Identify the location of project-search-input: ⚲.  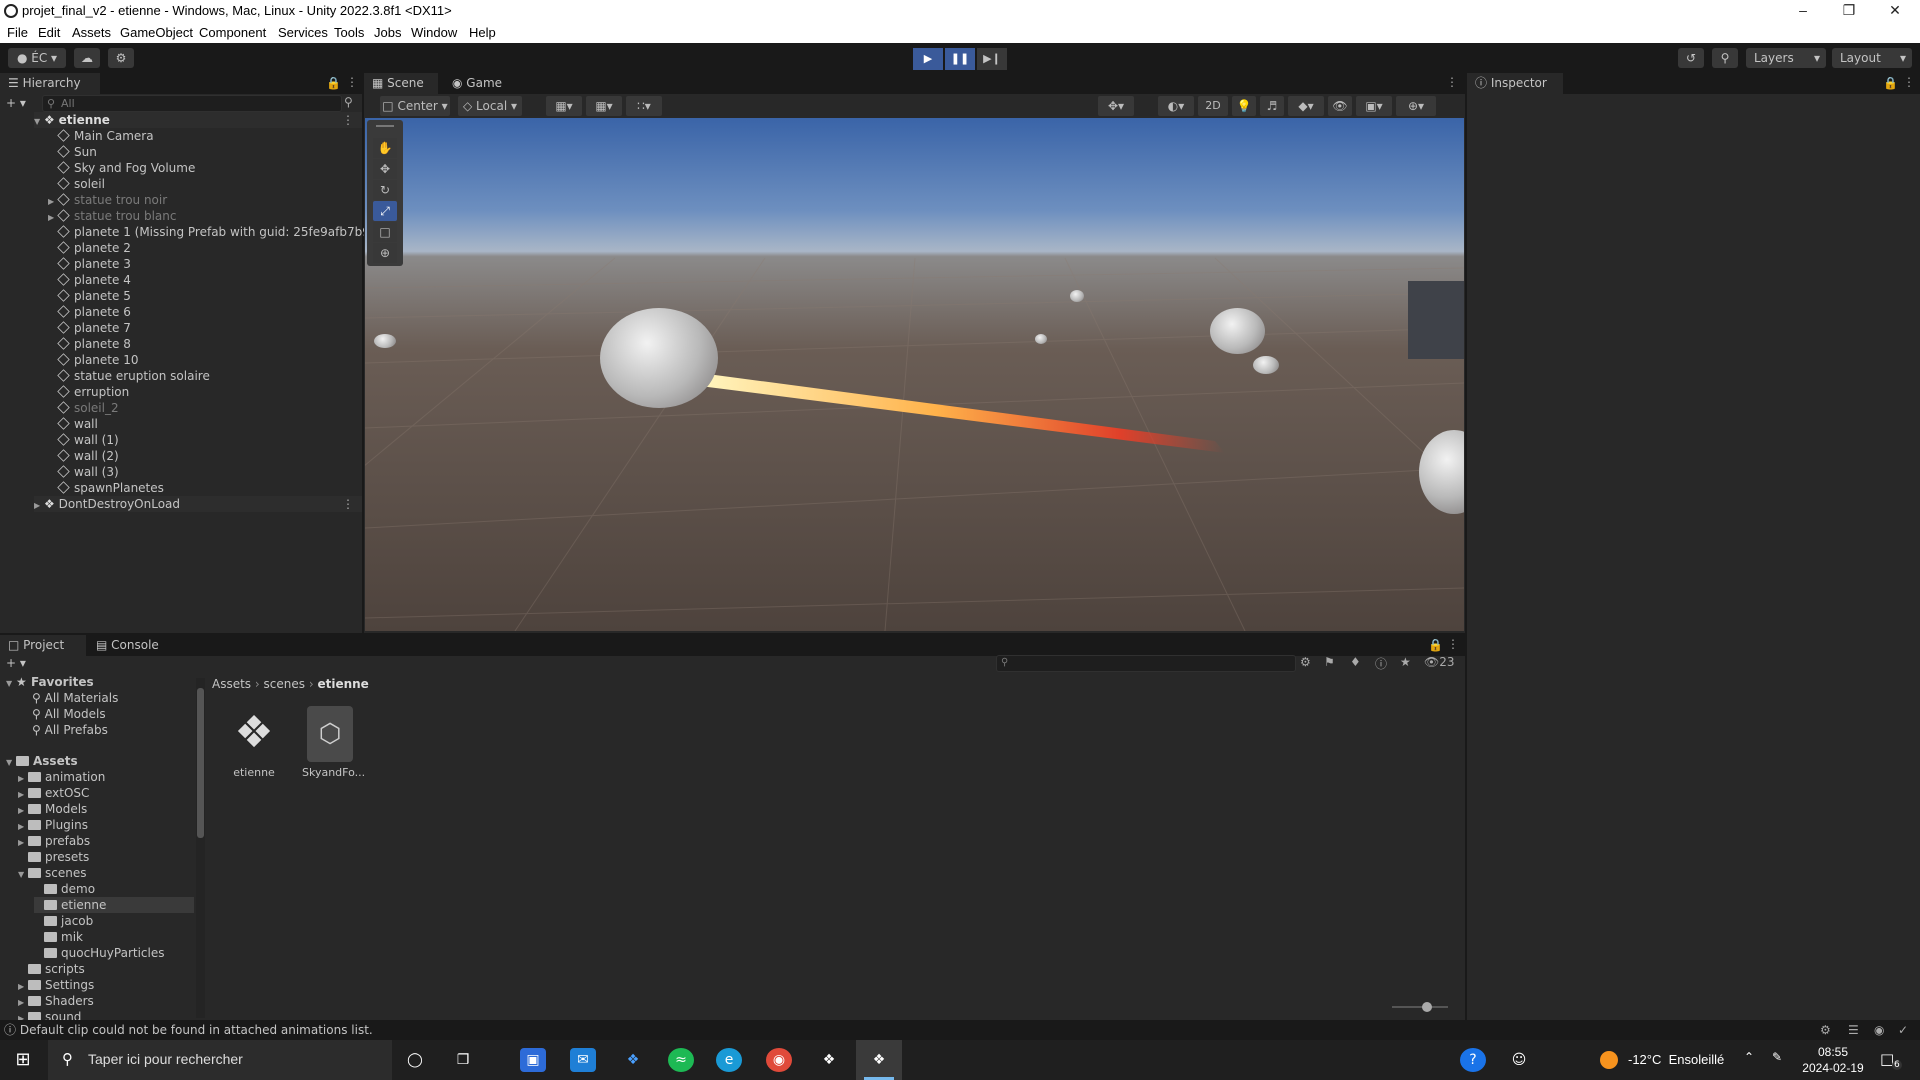
(1146, 663).